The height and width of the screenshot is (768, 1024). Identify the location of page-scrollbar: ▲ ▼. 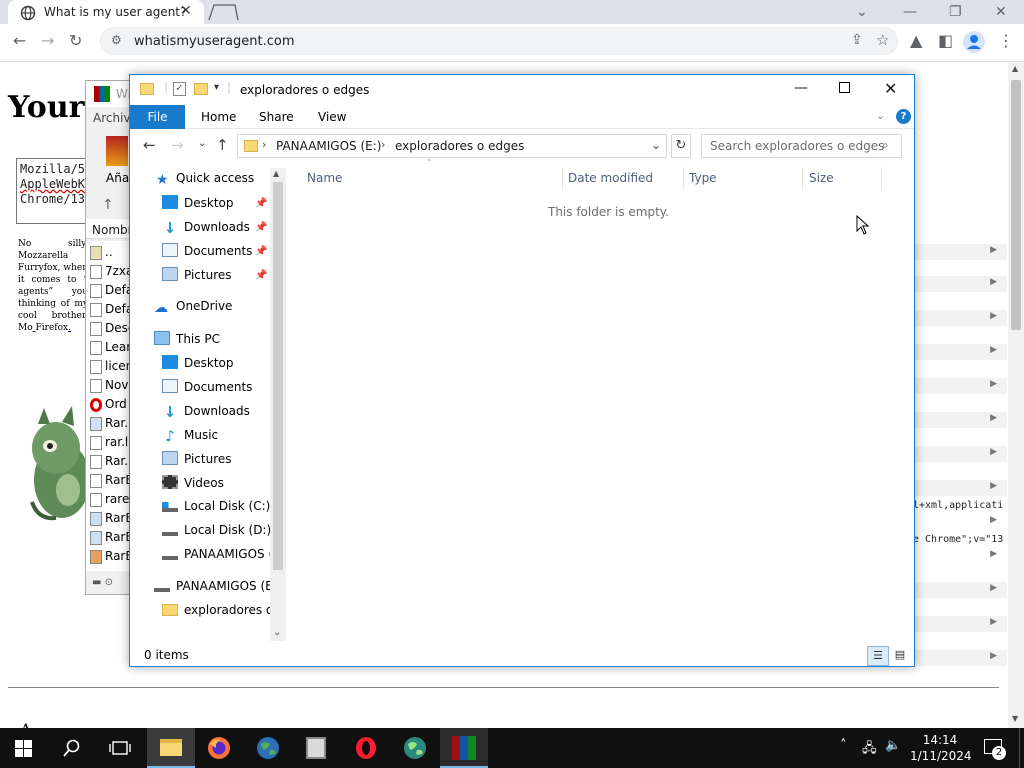
(1016, 395).